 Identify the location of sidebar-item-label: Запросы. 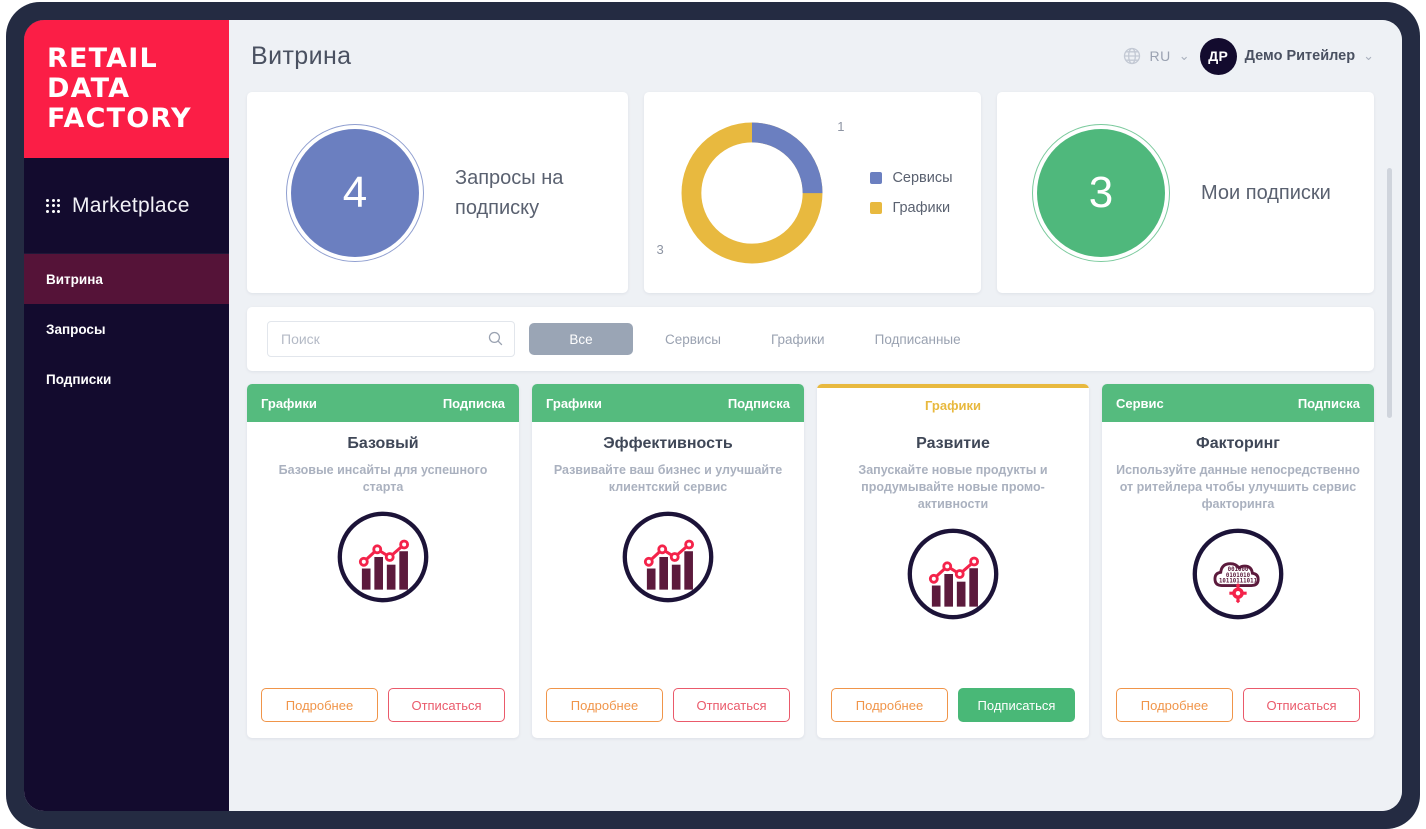
(76, 329).